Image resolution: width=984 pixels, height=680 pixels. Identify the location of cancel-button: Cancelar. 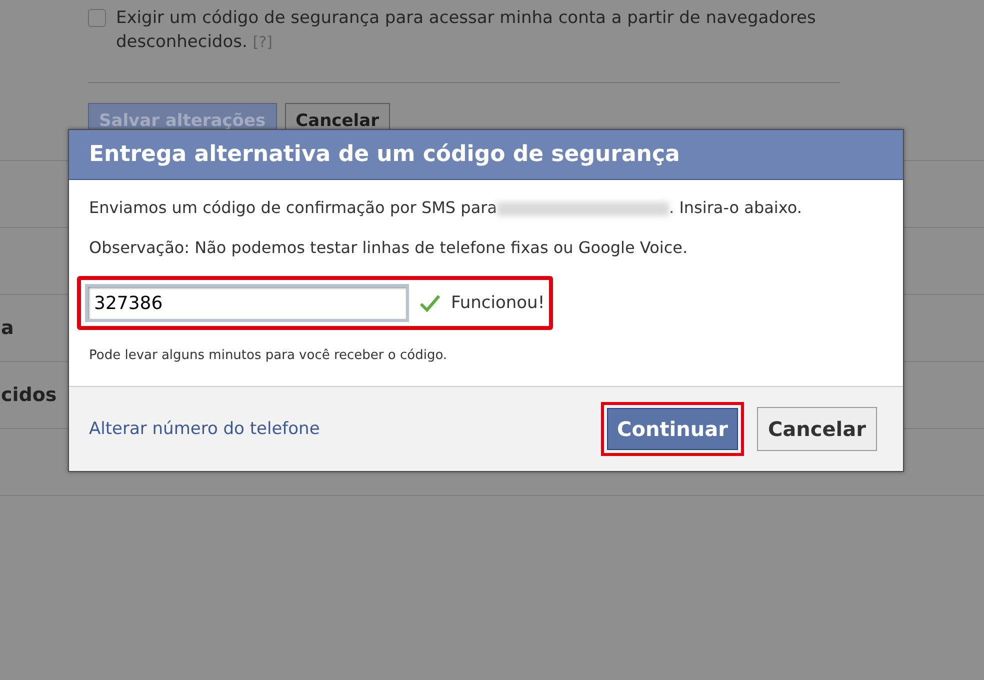
(816, 429).